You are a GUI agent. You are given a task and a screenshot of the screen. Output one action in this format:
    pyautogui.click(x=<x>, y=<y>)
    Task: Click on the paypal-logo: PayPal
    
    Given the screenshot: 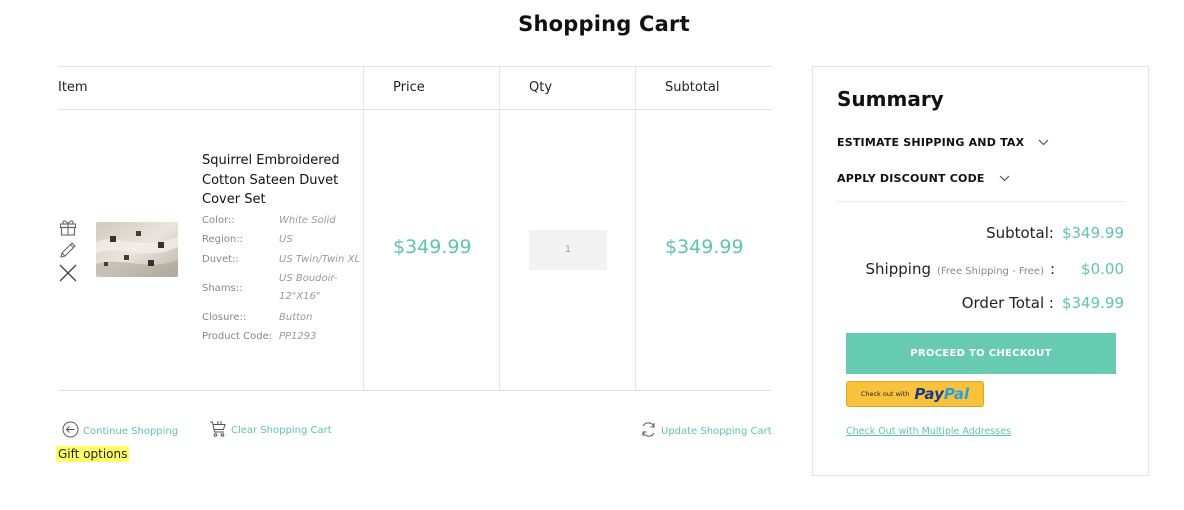 What is the action you would take?
    pyautogui.click(x=941, y=394)
    